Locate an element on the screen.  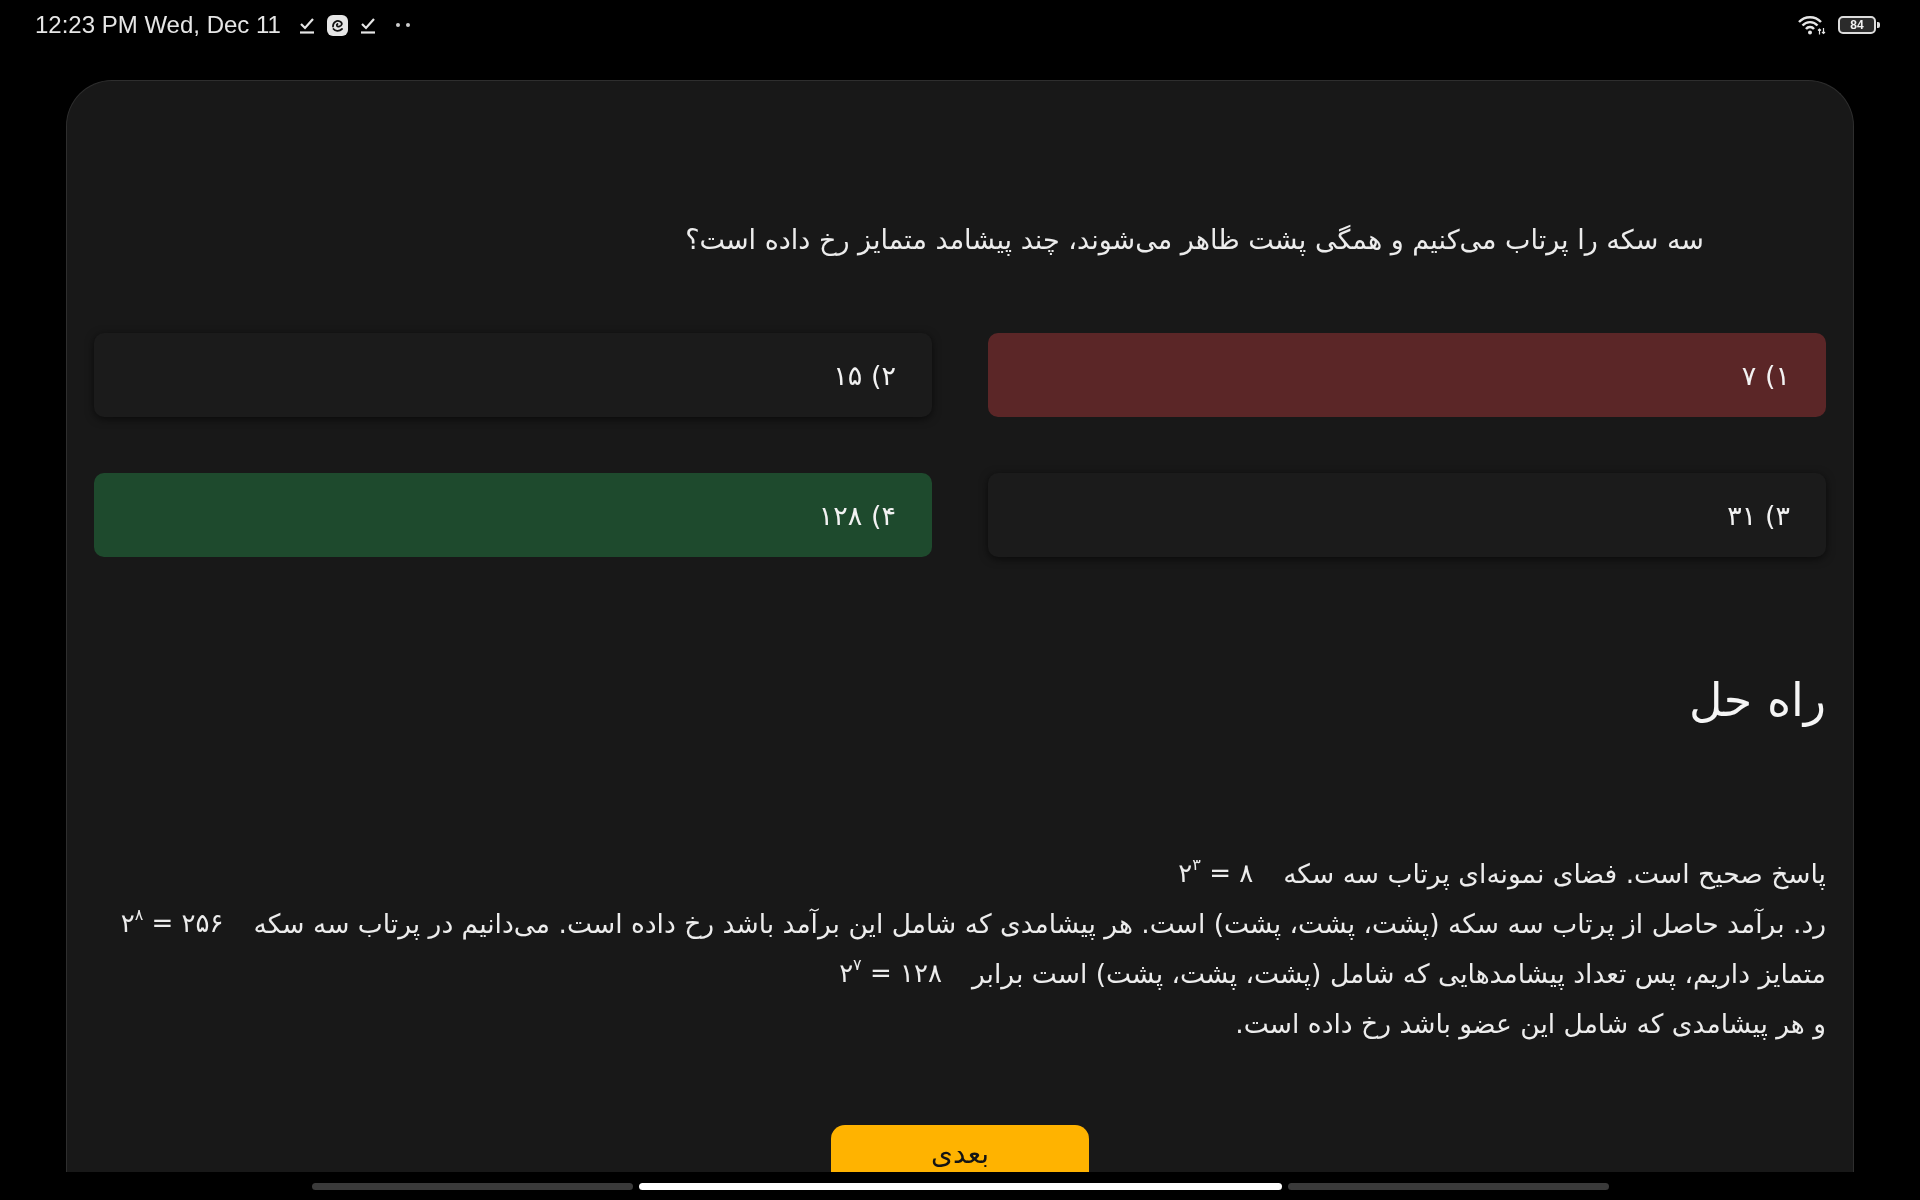
answer-option: ۳) ۳۱ is located at coordinates (1407, 515).